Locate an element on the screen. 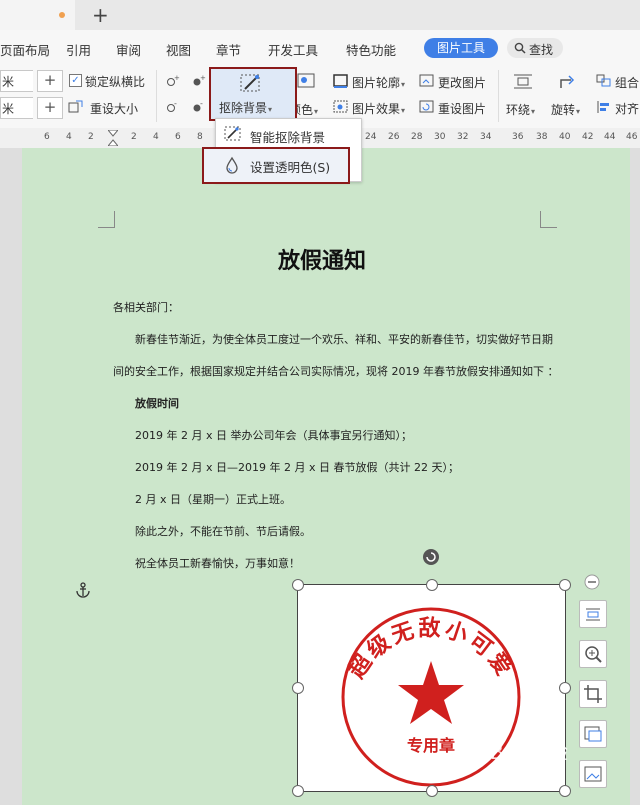 The height and width of the screenshot is (805, 640). height-unit: 米 is located at coordinates (8, 109).